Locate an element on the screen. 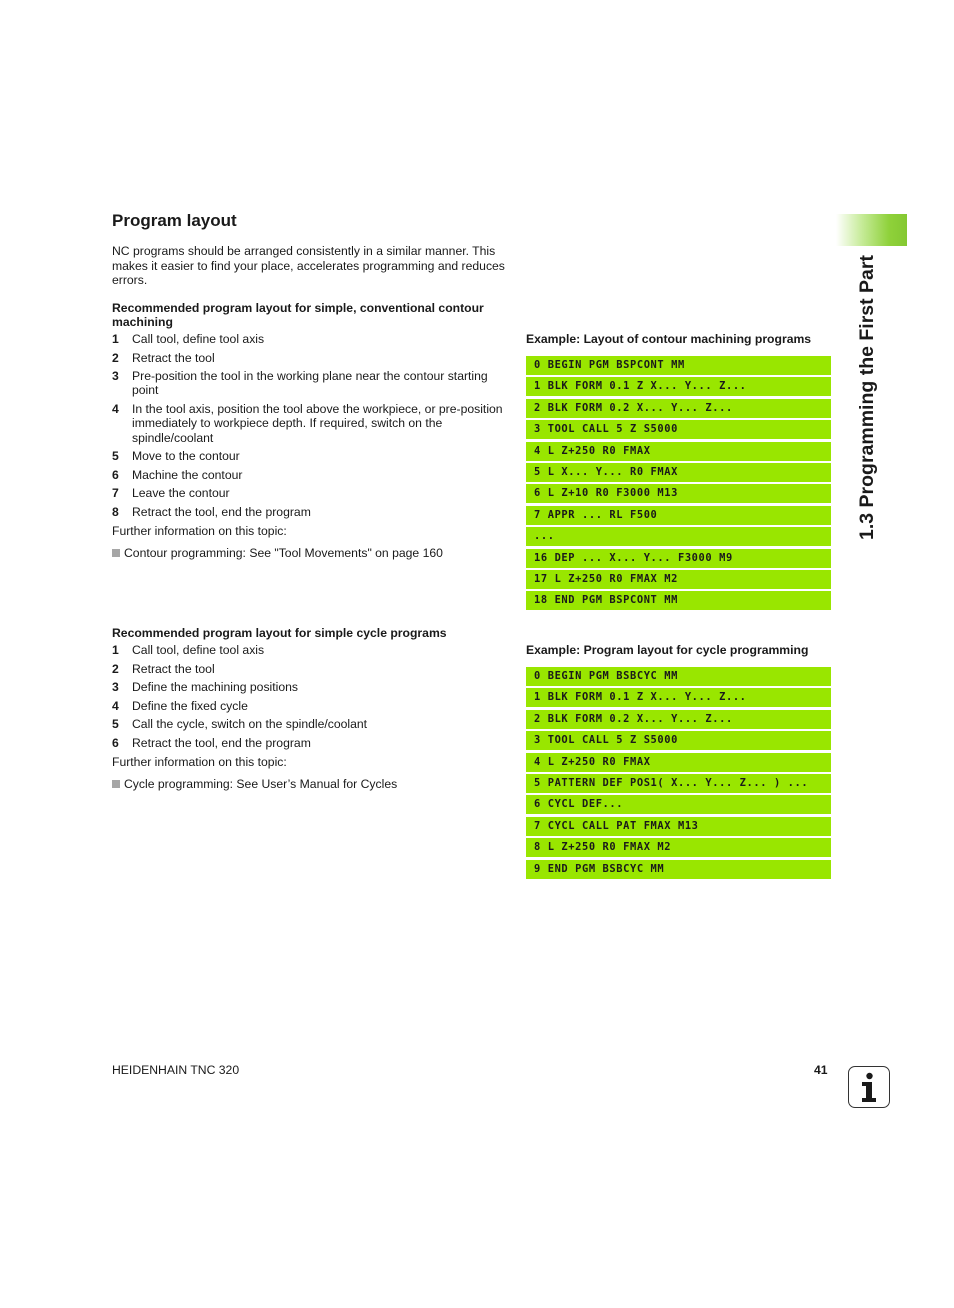  code-line: 0 BEGIN PGM BSPCONT MM is located at coordinates (678, 365).